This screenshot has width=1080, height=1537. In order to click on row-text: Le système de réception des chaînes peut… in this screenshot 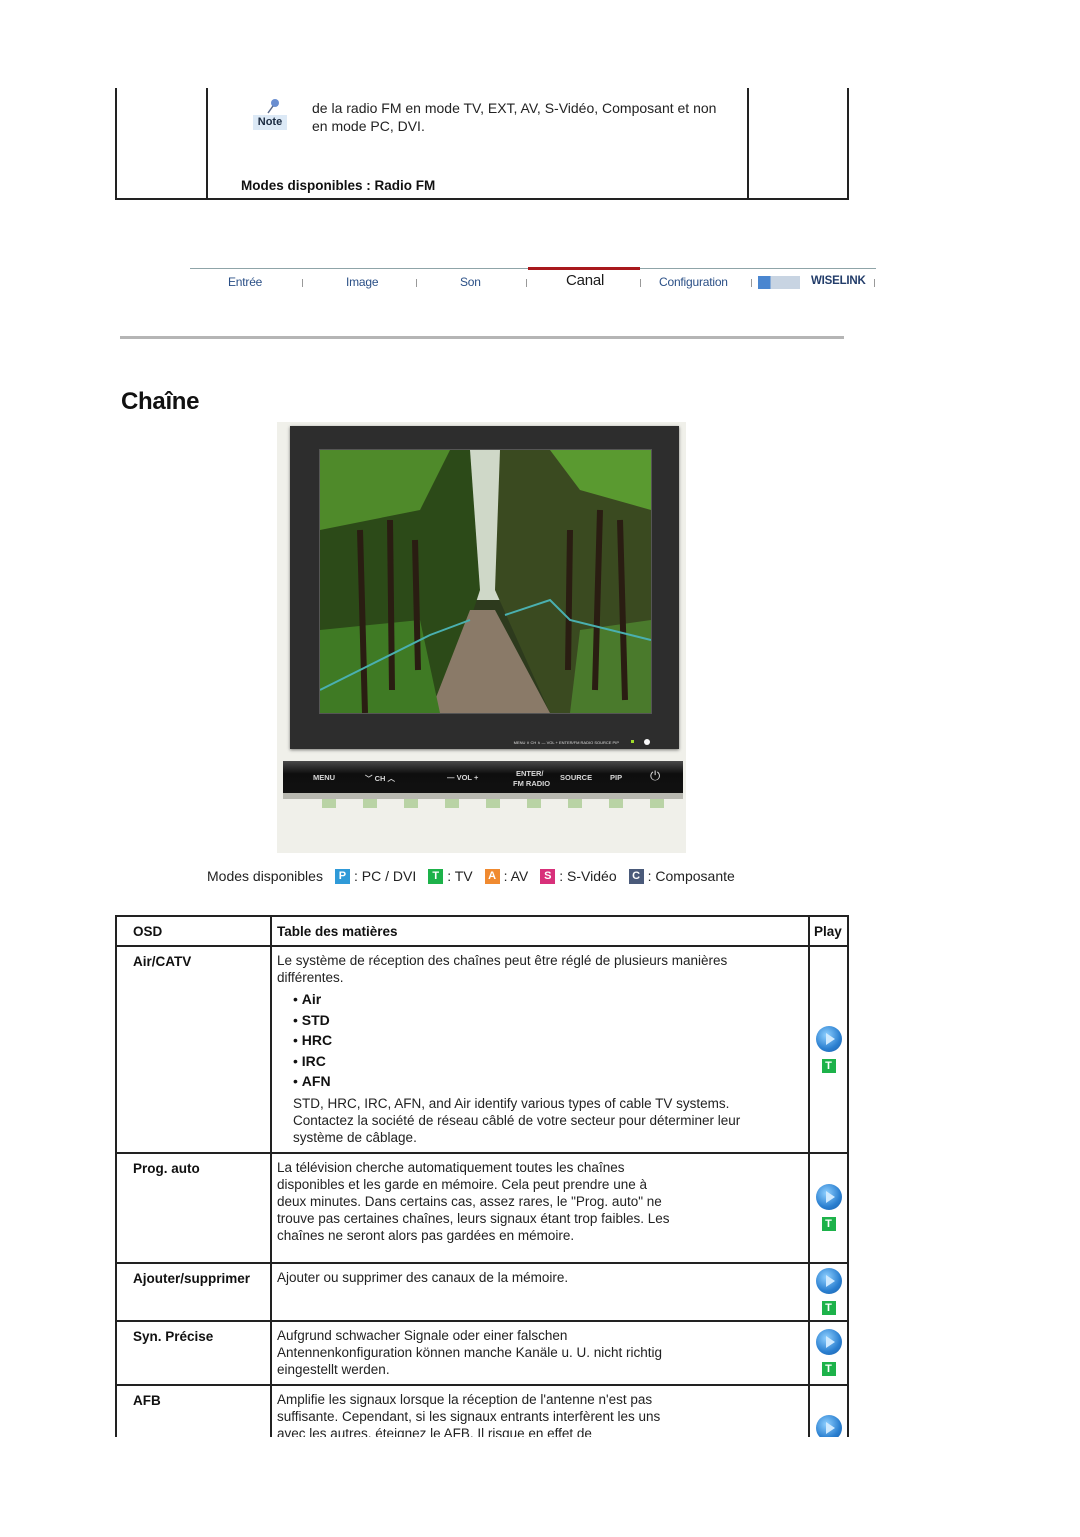, I will do `click(502, 969)`.